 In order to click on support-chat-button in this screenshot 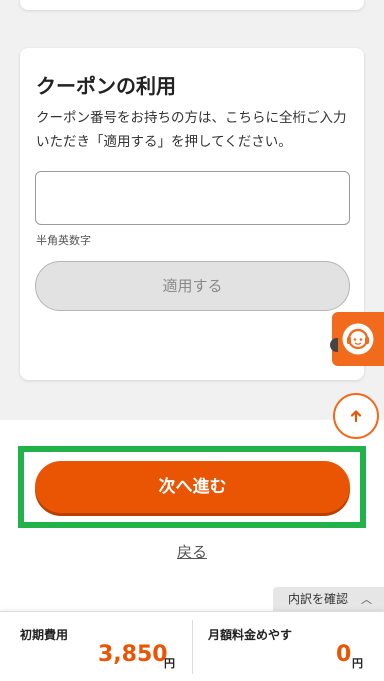, I will do `click(357, 339)`.